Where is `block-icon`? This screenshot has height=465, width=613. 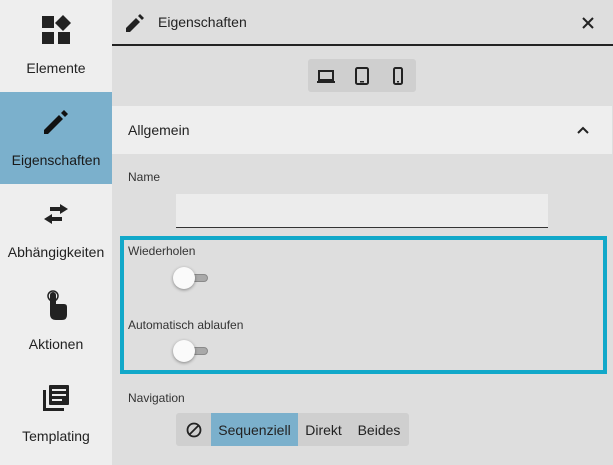
block-icon is located at coordinates (193, 429).